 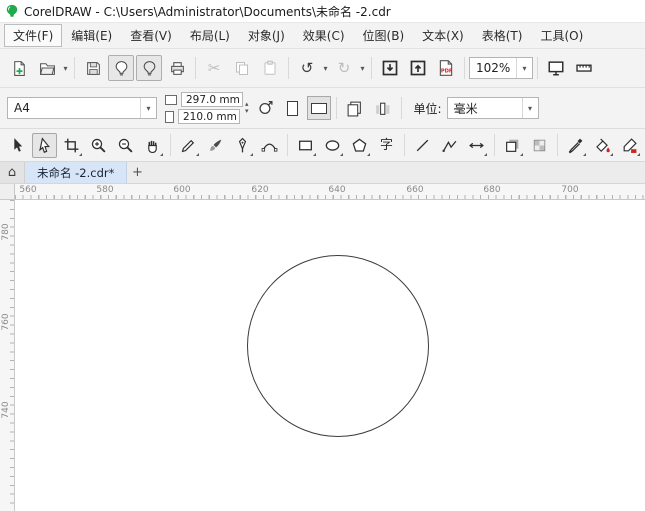 I want to click on horizontal-ruler: 560 580 600 620 640 660 680 700, so click(x=322, y=192).